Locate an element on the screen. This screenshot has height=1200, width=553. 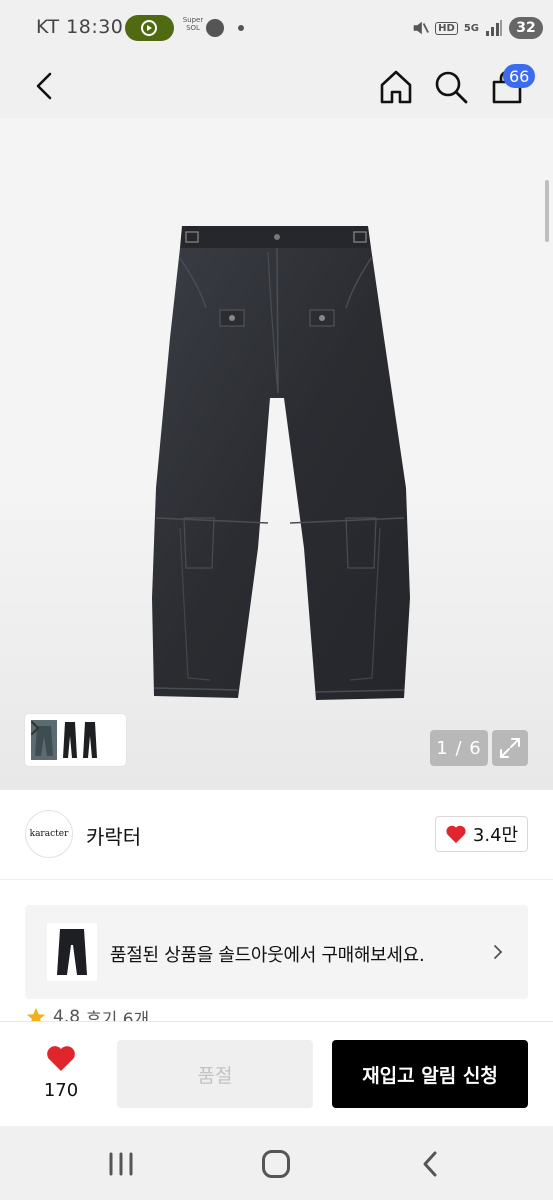
brand-logo: karacter is located at coordinates (49, 834).